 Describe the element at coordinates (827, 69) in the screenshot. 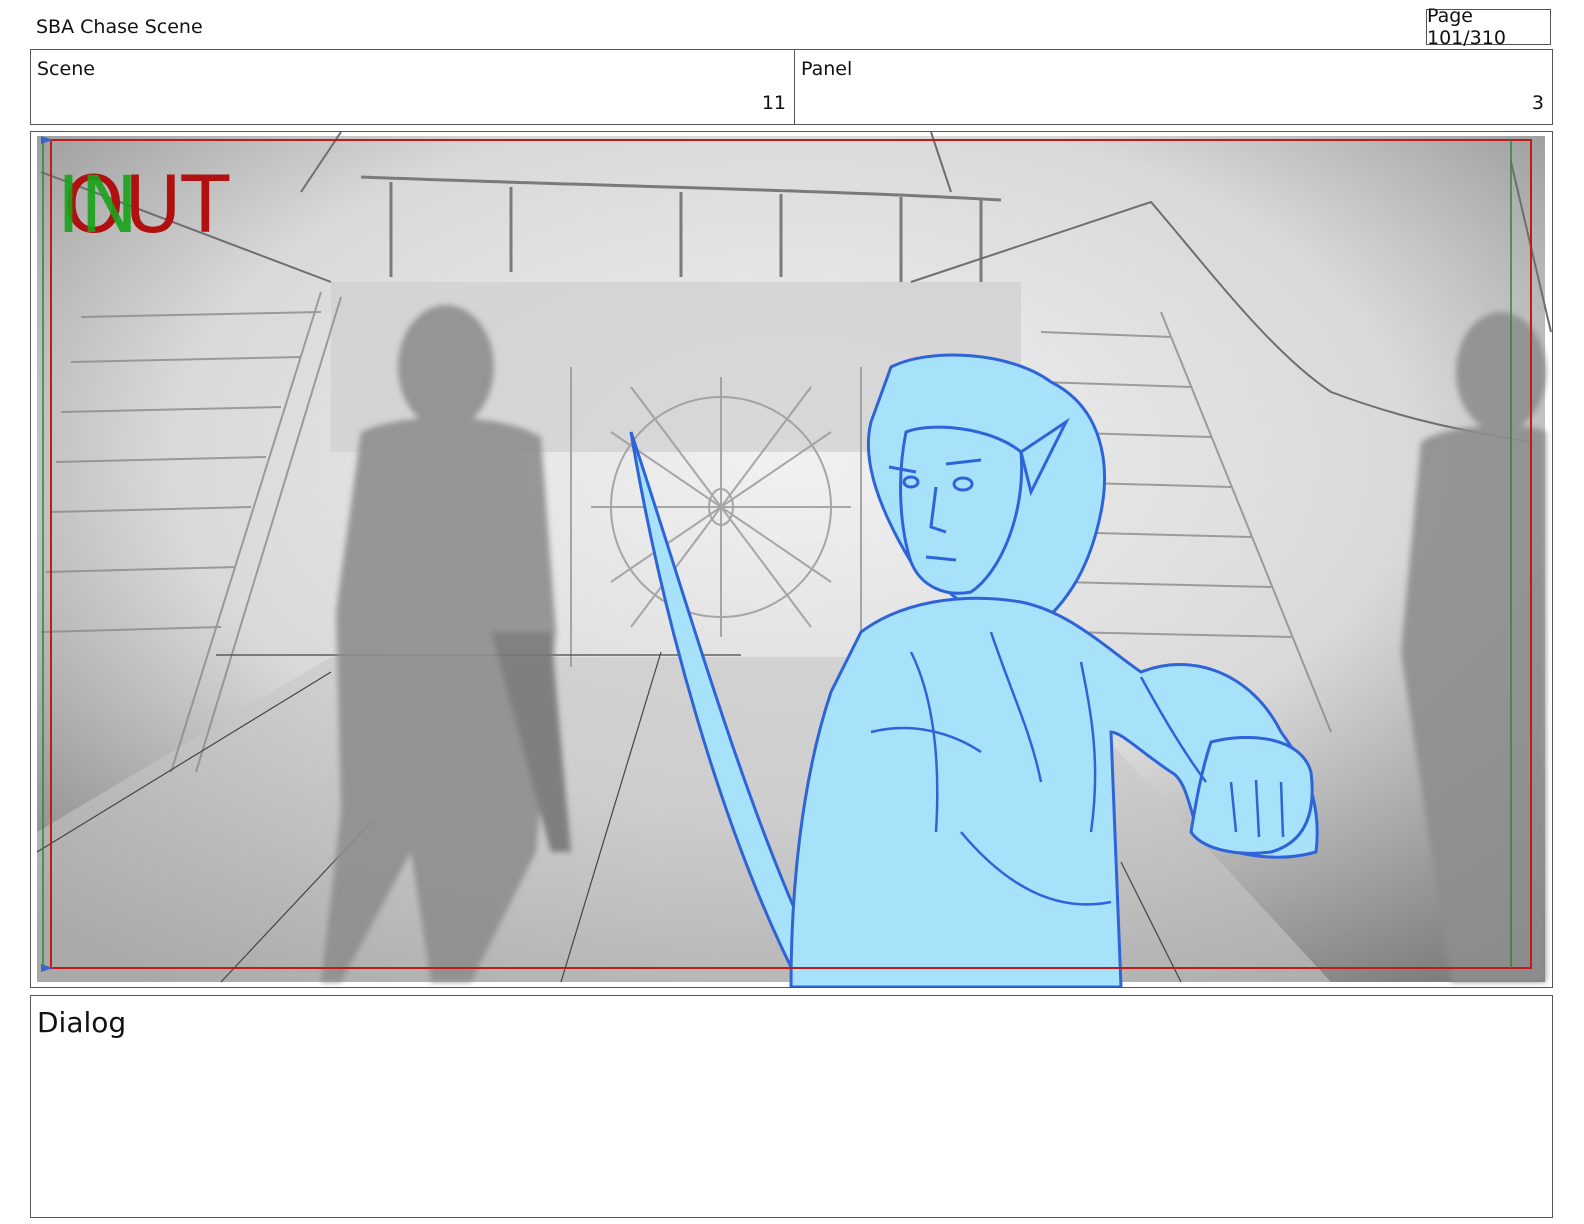

I see `panel-label: Panel` at that location.